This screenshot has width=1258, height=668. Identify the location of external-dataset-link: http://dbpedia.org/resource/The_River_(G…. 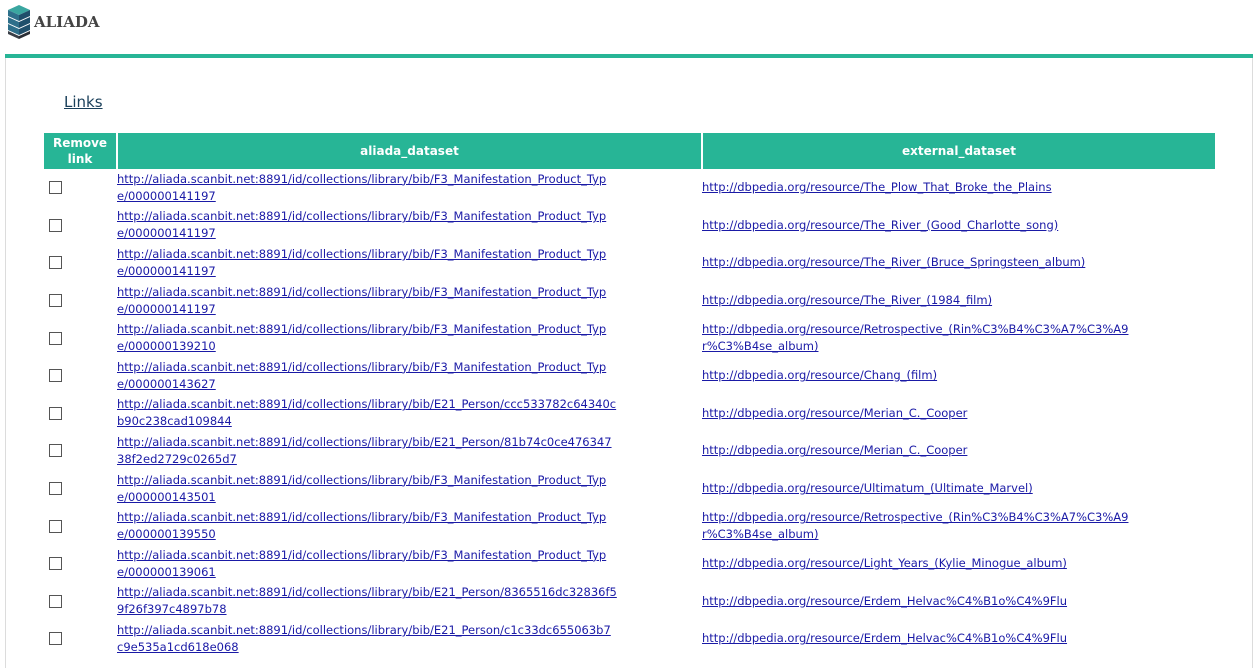
(917, 225).